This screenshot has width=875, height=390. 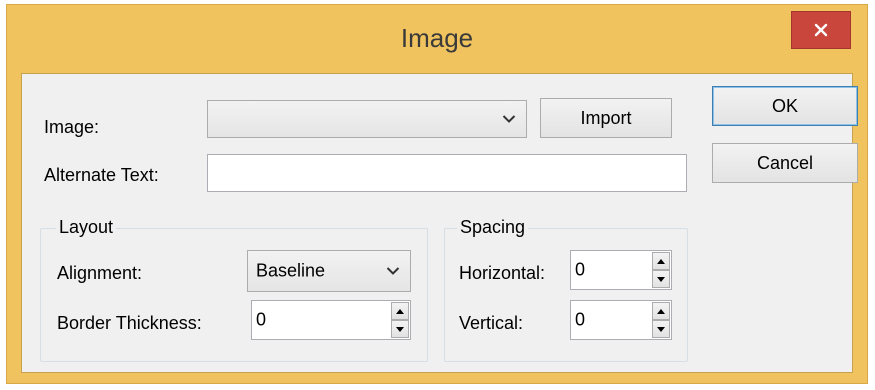 What do you see at coordinates (580, 319) in the screenshot?
I see `vertical-value: 0` at bounding box center [580, 319].